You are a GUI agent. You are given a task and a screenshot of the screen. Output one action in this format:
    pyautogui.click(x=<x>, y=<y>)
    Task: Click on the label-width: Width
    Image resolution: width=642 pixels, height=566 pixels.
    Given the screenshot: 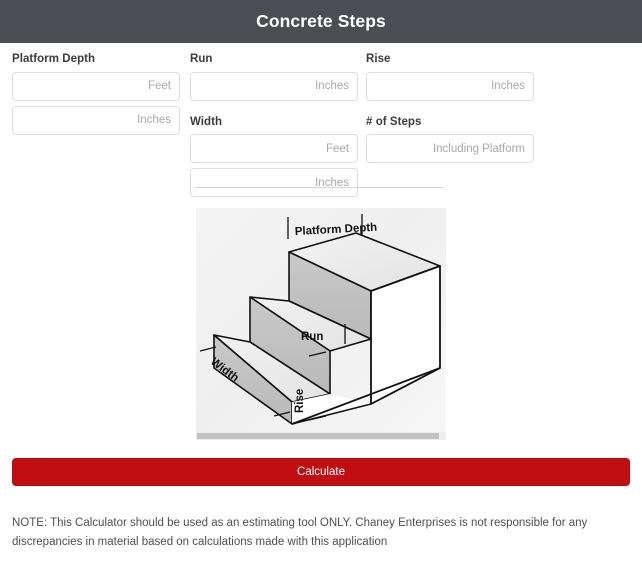 What is the action you would take?
    pyautogui.click(x=206, y=121)
    